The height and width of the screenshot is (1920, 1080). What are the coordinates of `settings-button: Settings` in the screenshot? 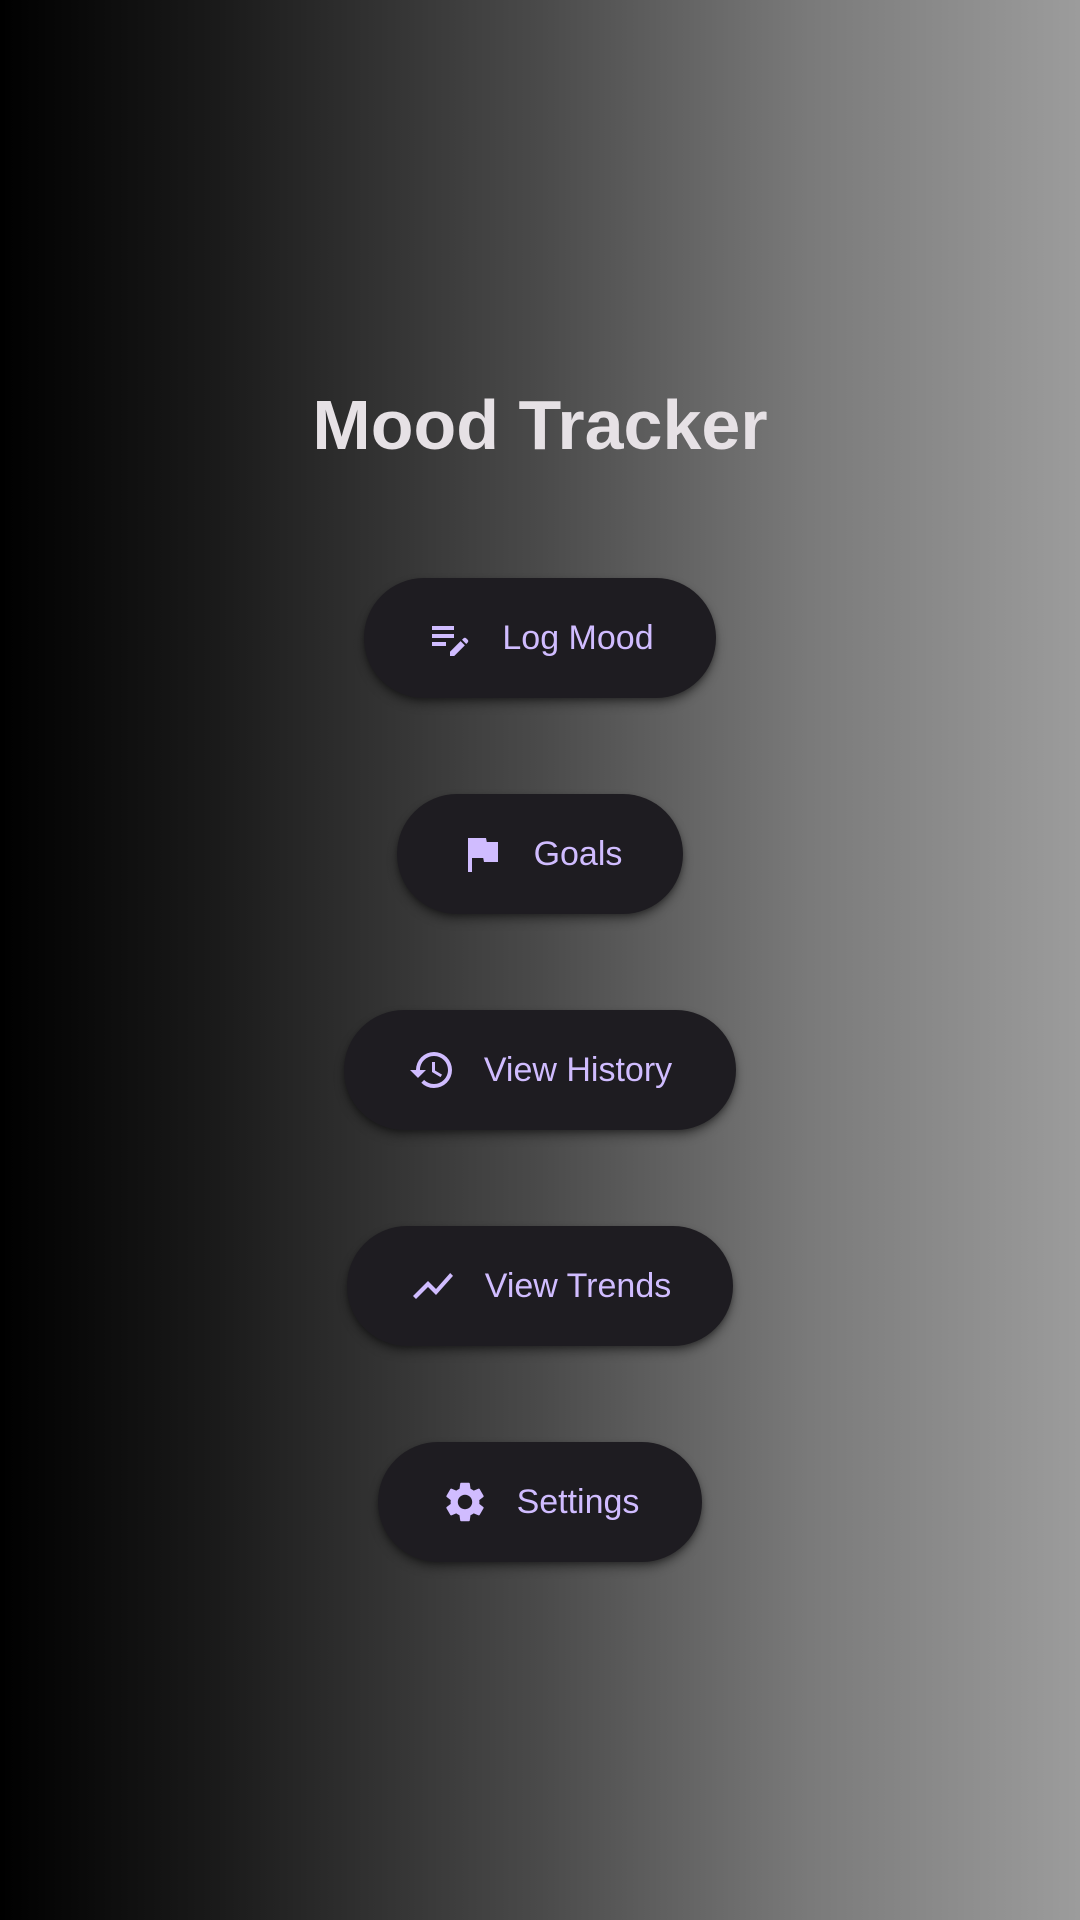 It's located at (540, 1502).